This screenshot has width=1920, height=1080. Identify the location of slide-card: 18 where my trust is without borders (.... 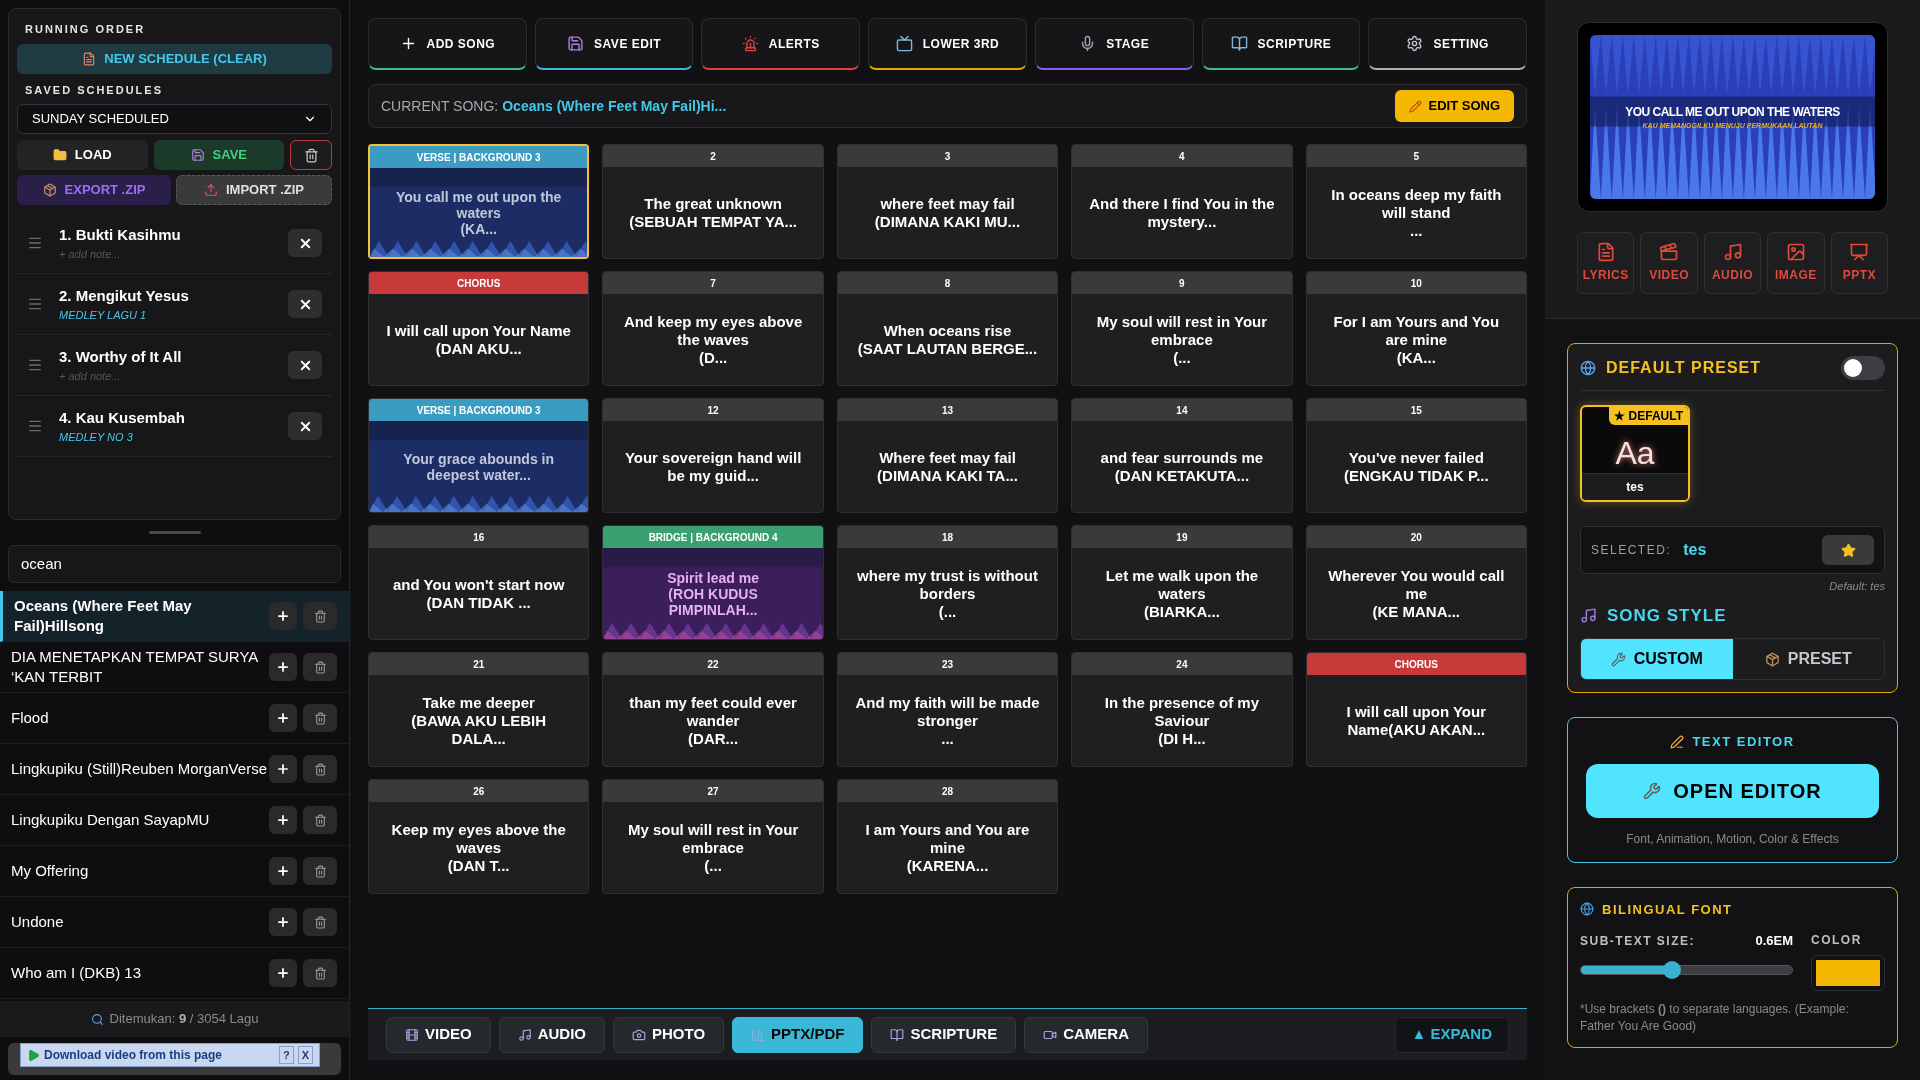
(947, 582).